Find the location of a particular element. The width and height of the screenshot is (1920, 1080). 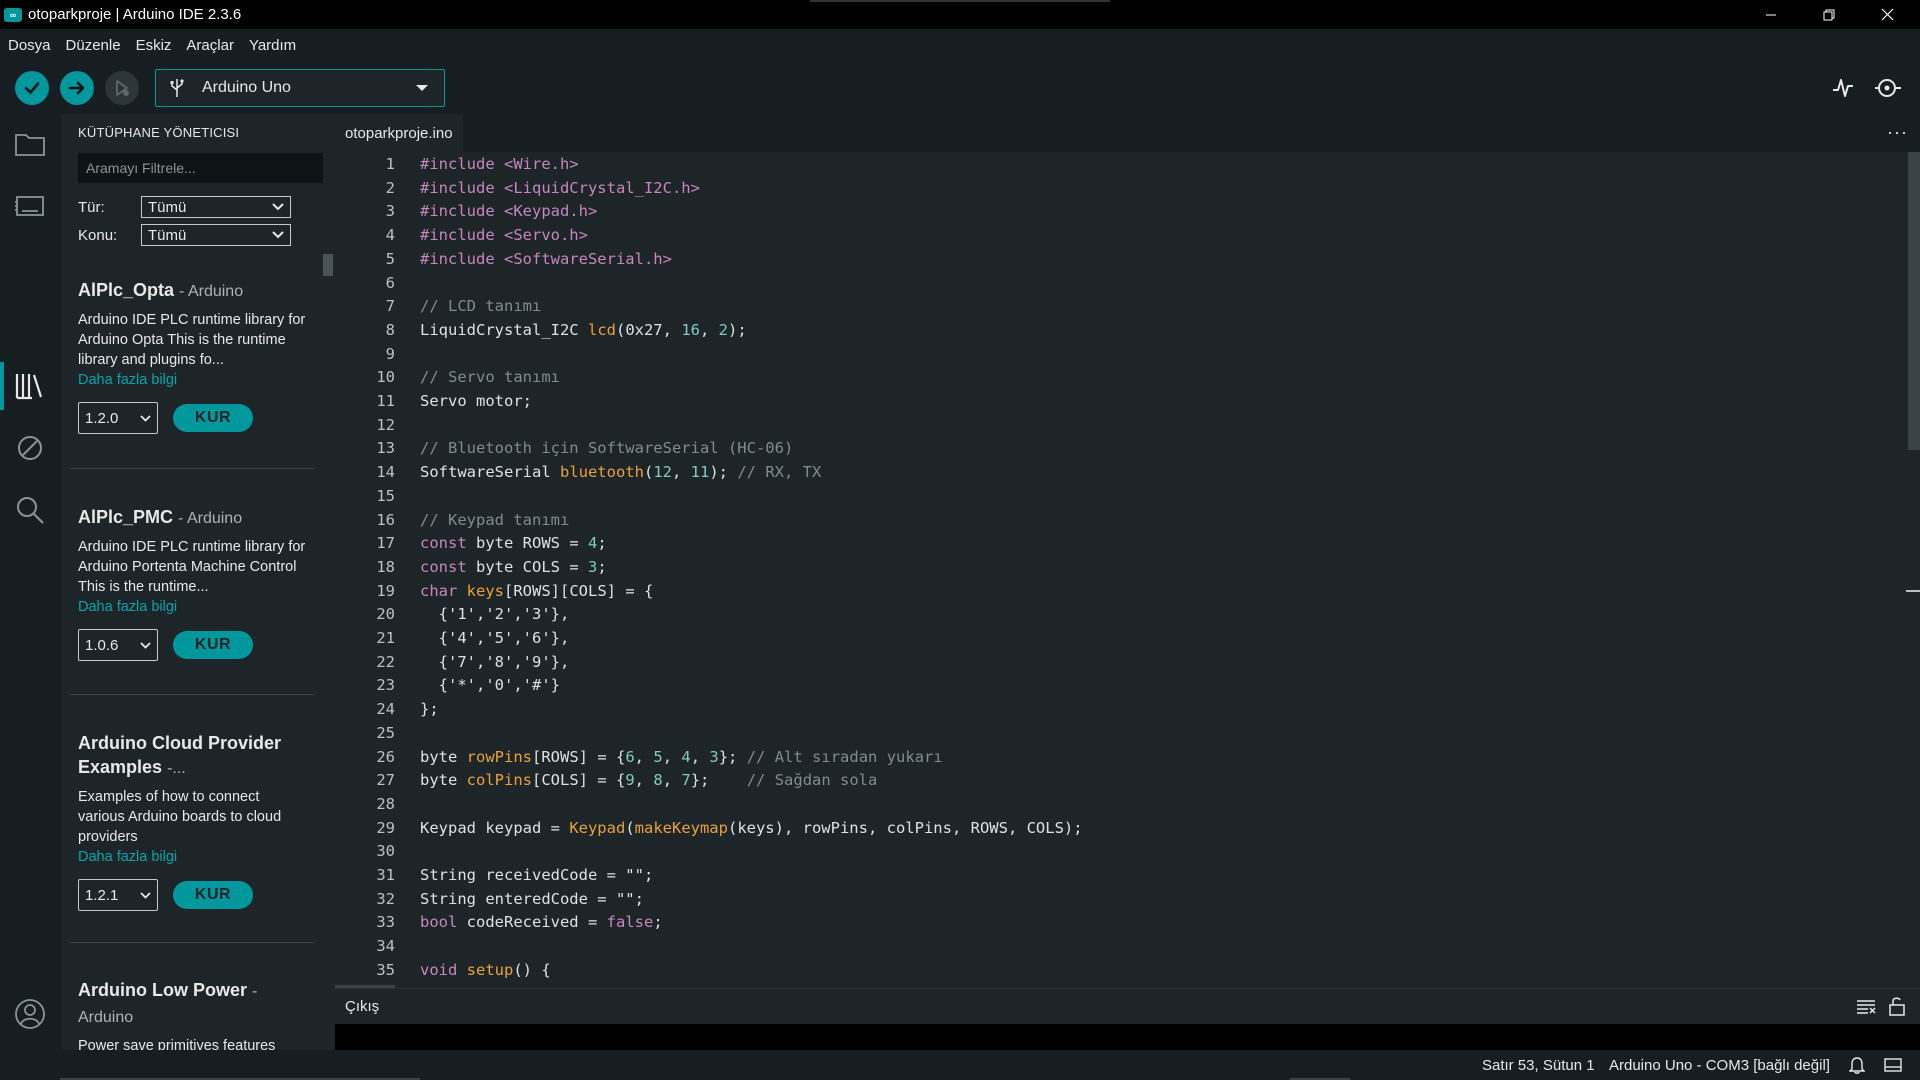

code-token: 6 is located at coordinates (630, 756).